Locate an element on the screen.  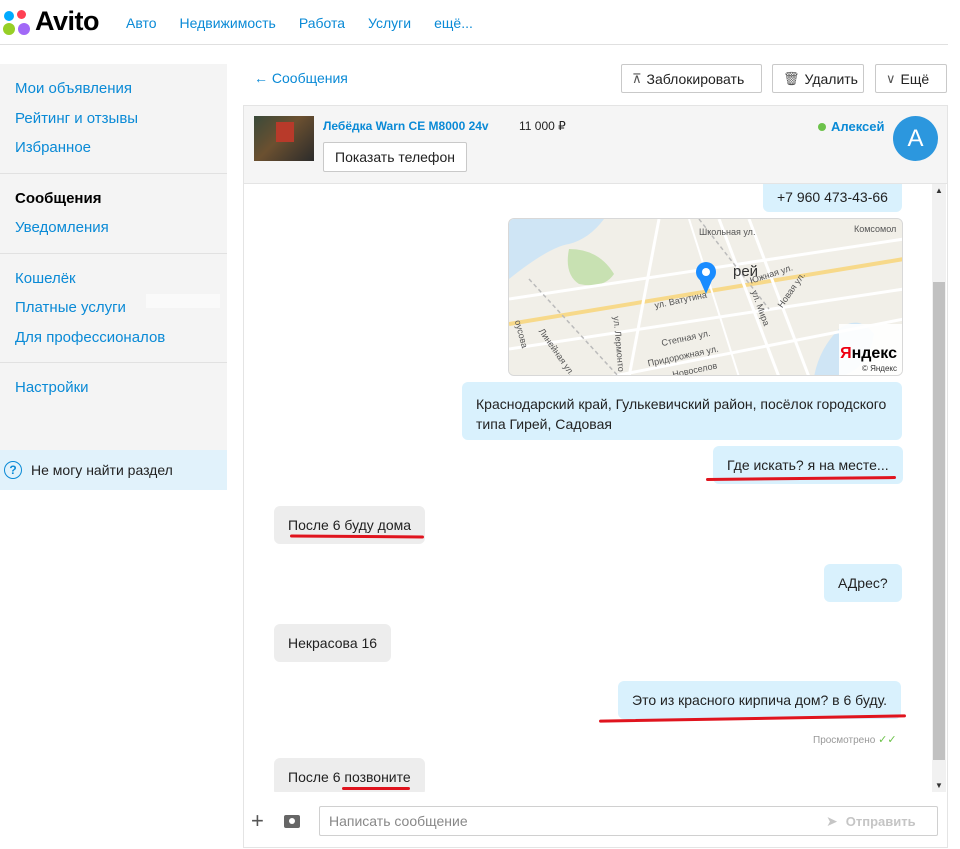
user-name: Алексей is located at coordinates (851, 126).